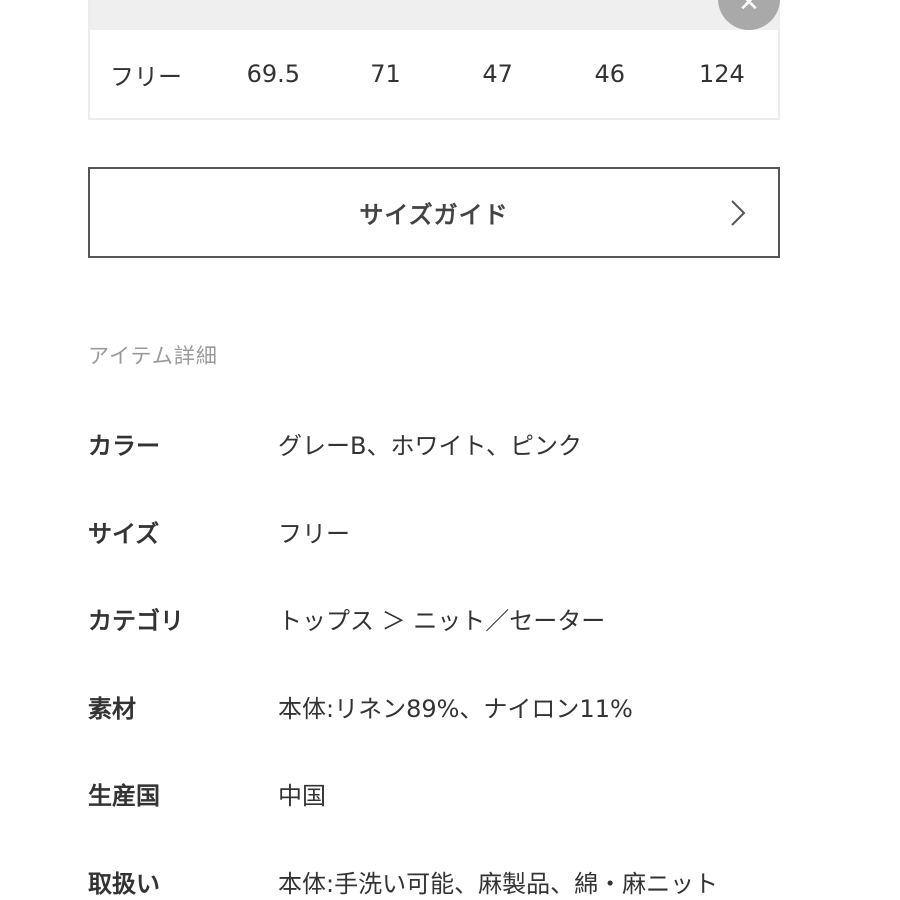 The width and height of the screenshot is (900, 900). What do you see at coordinates (153, 356) in the screenshot?
I see `details-heading: アイテム詳細` at bounding box center [153, 356].